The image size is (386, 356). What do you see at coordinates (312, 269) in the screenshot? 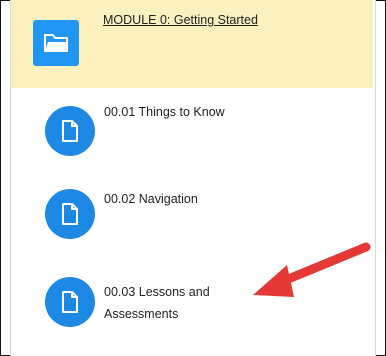
I see `annotation-arrow` at bounding box center [312, 269].